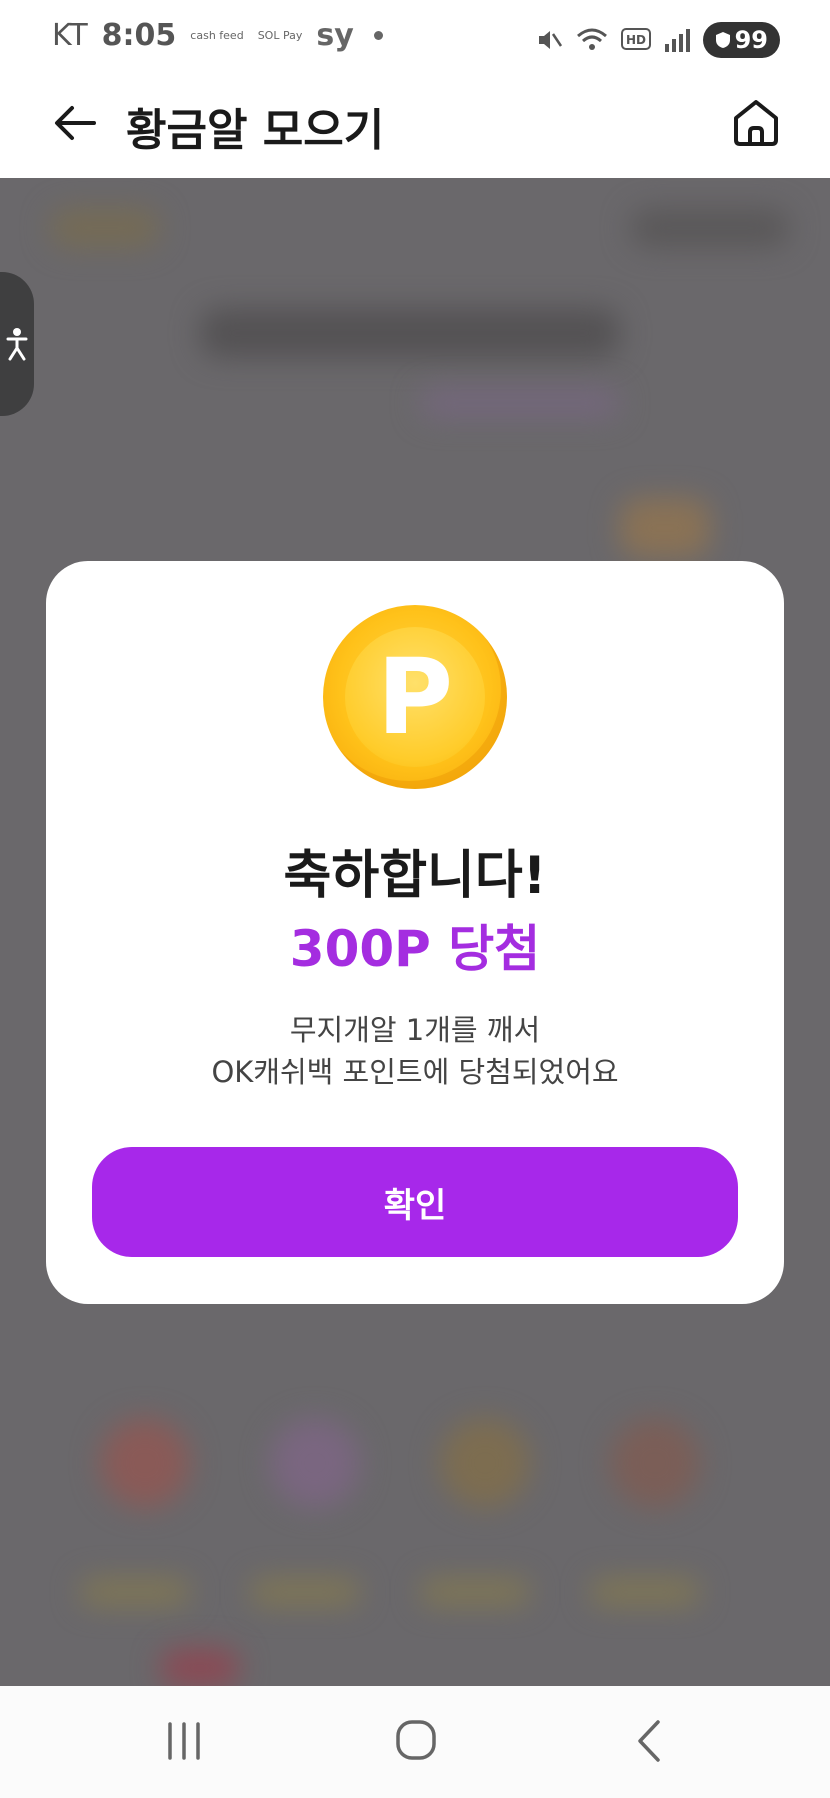 The height and width of the screenshot is (1798, 830). I want to click on home-circle-icon, so click(416, 1740).